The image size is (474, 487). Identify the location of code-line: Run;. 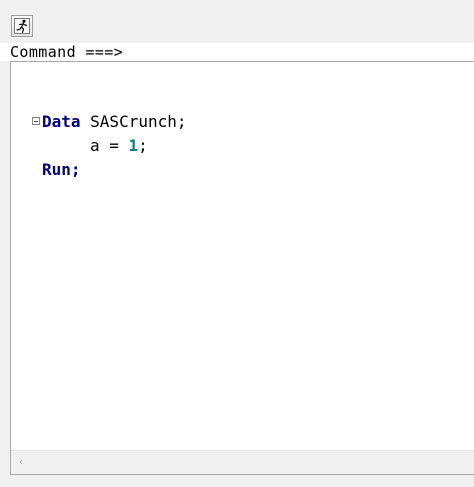
(61, 170).